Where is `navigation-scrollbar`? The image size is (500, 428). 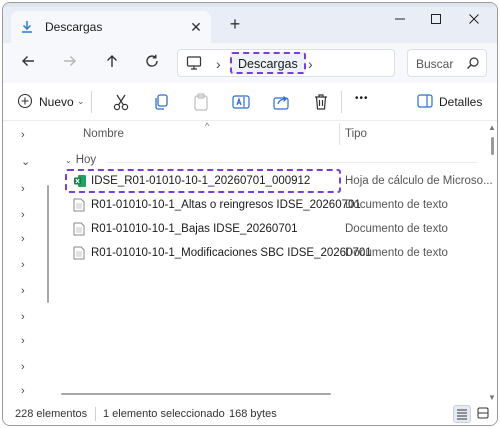
navigation-scrollbar is located at coordinates (48, 244).